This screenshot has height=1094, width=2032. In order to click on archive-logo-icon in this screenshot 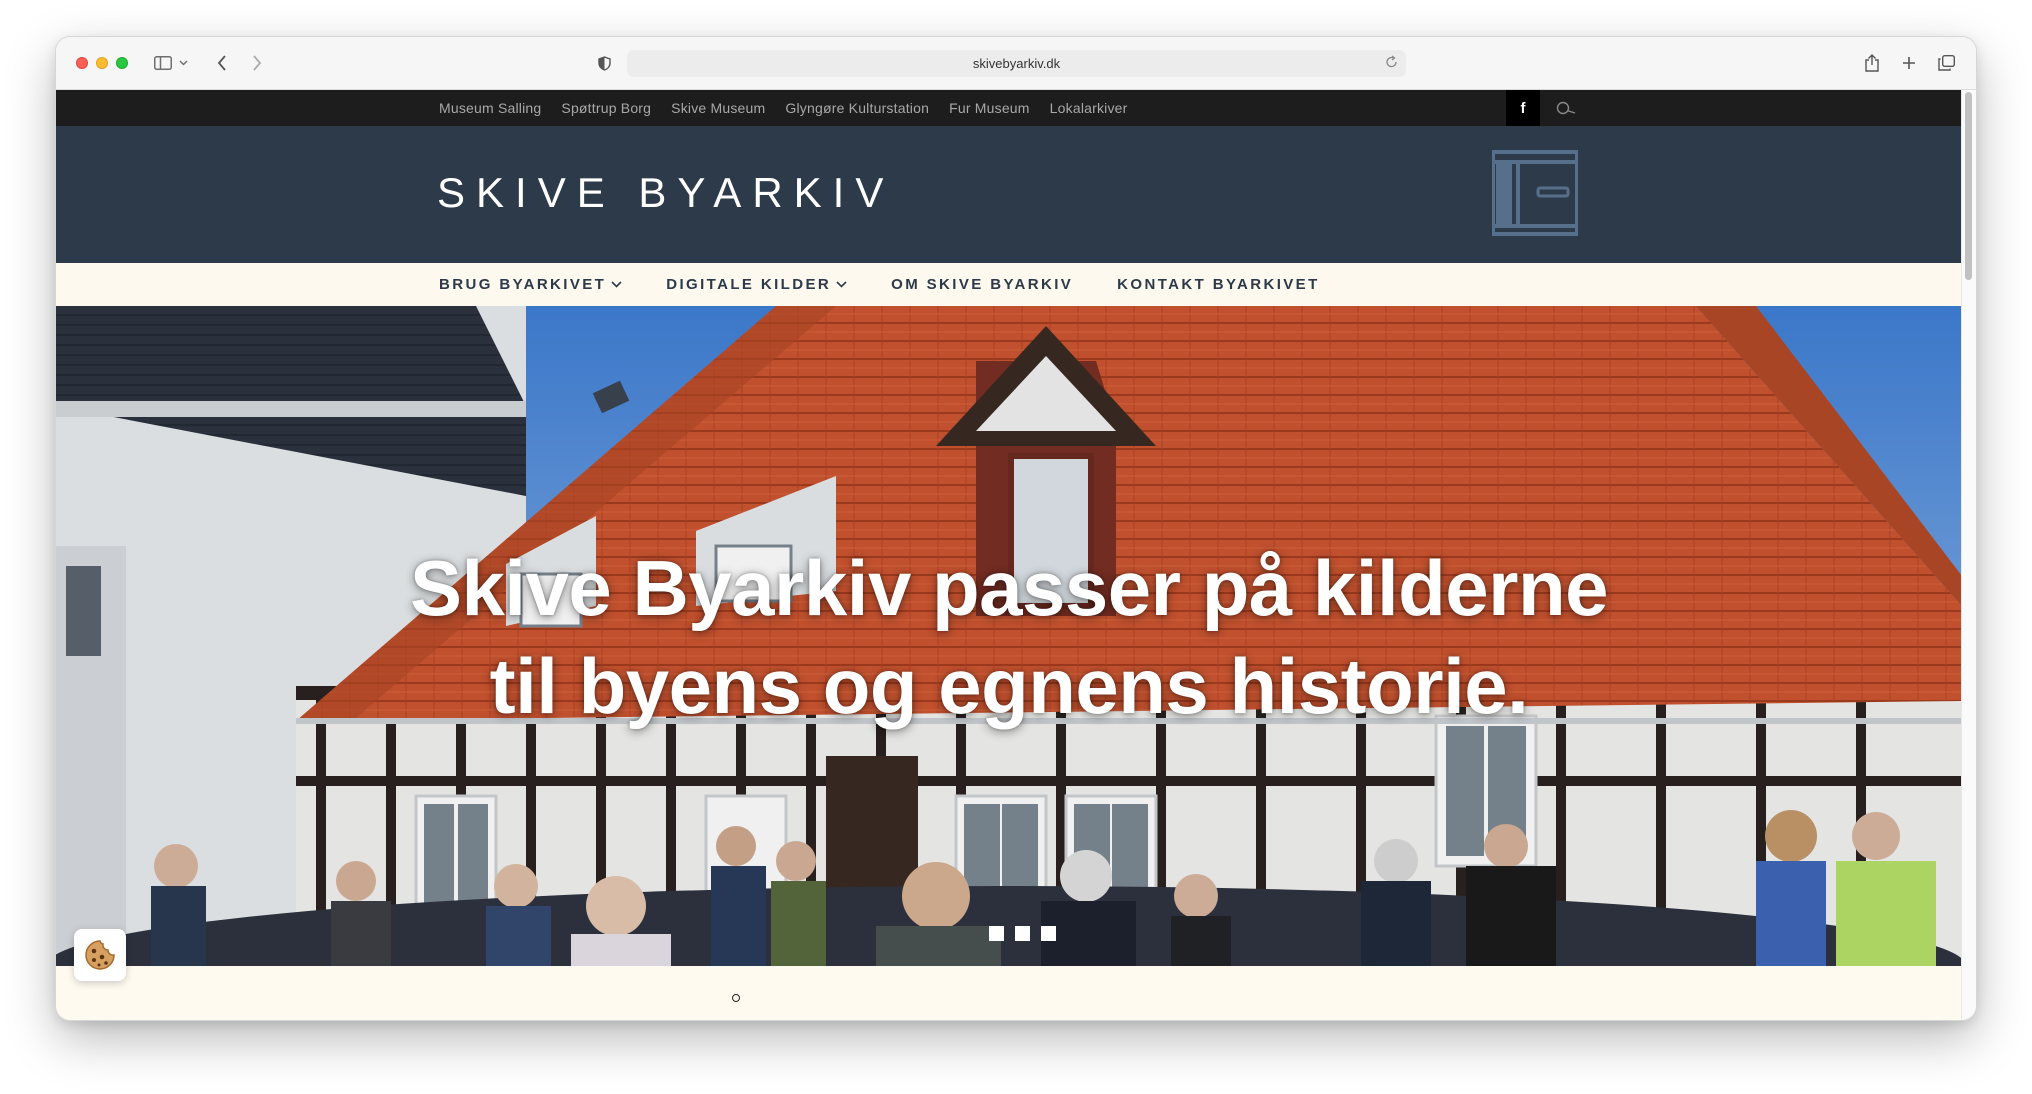, I will do `click(1535, 193)`.